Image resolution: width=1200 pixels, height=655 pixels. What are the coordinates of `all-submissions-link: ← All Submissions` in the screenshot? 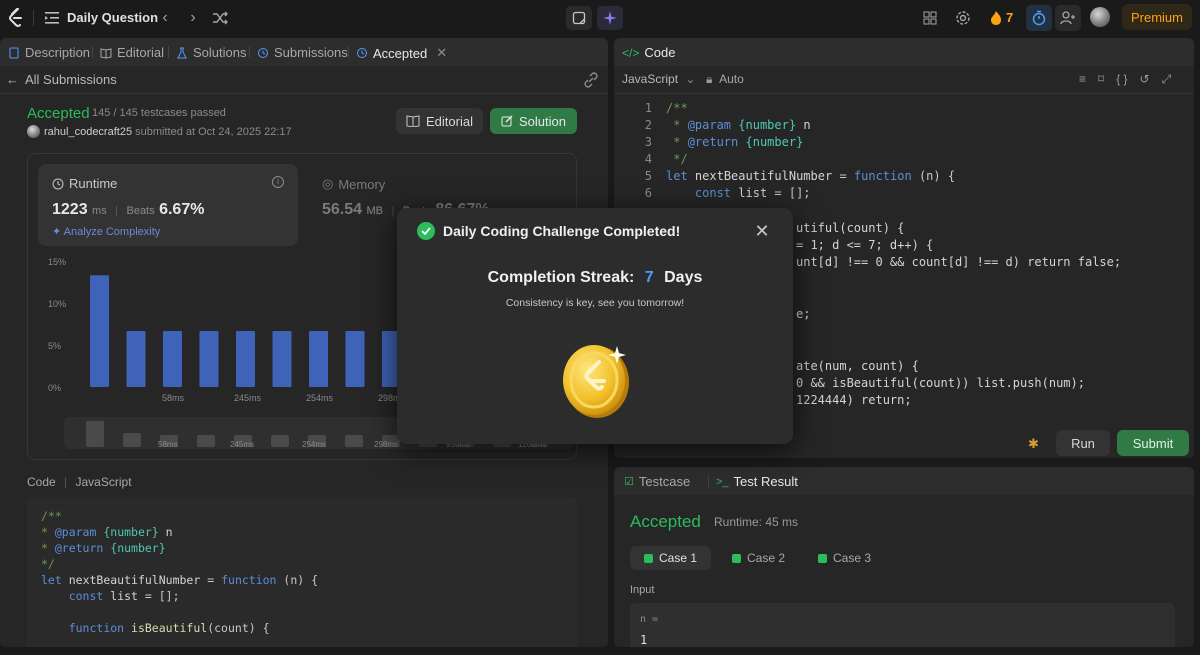 It's located at (61, 79).